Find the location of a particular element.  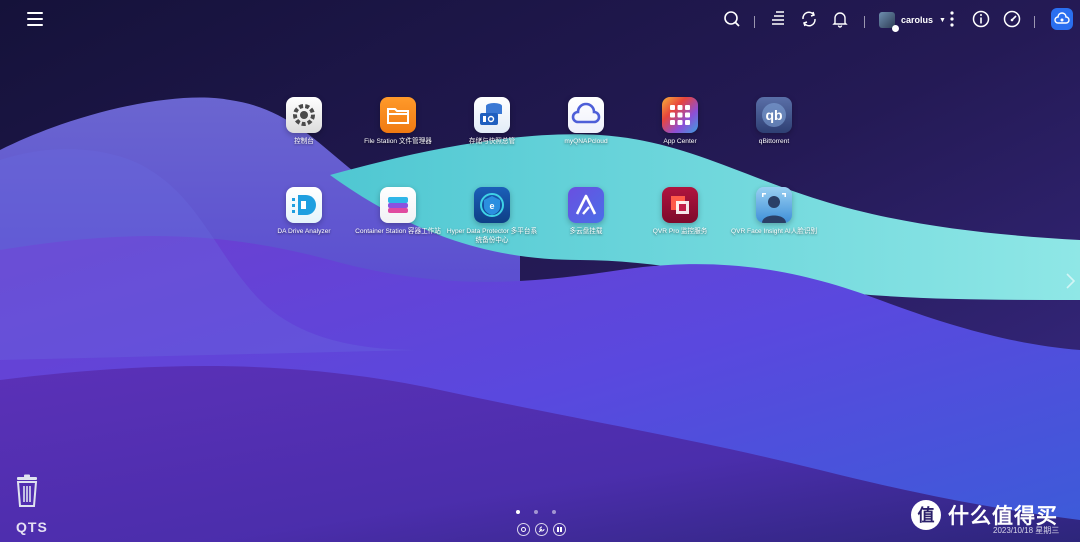

qts-logo: QTS is located at coordinates (32, 527).